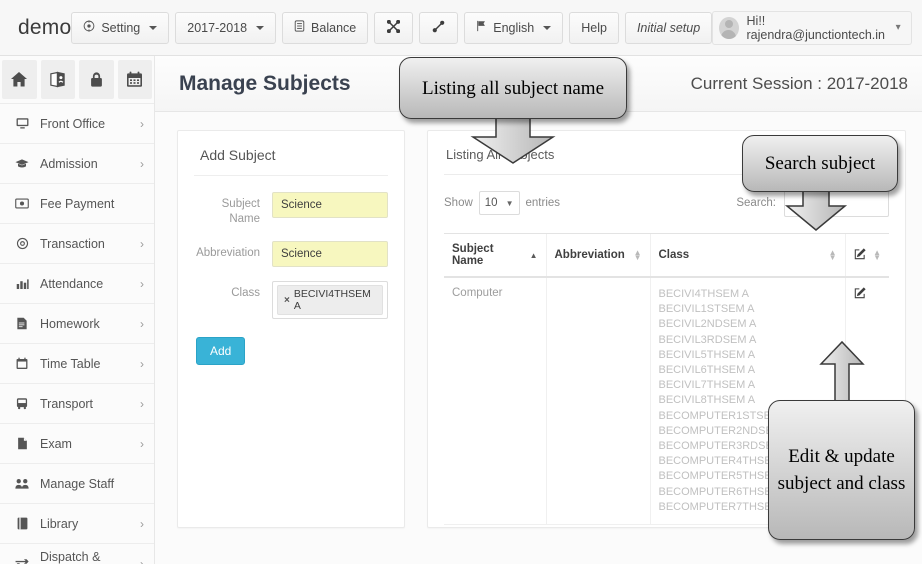 This screenshot has width=922, height=564. I want to click on home-icon, so click(19, 79).